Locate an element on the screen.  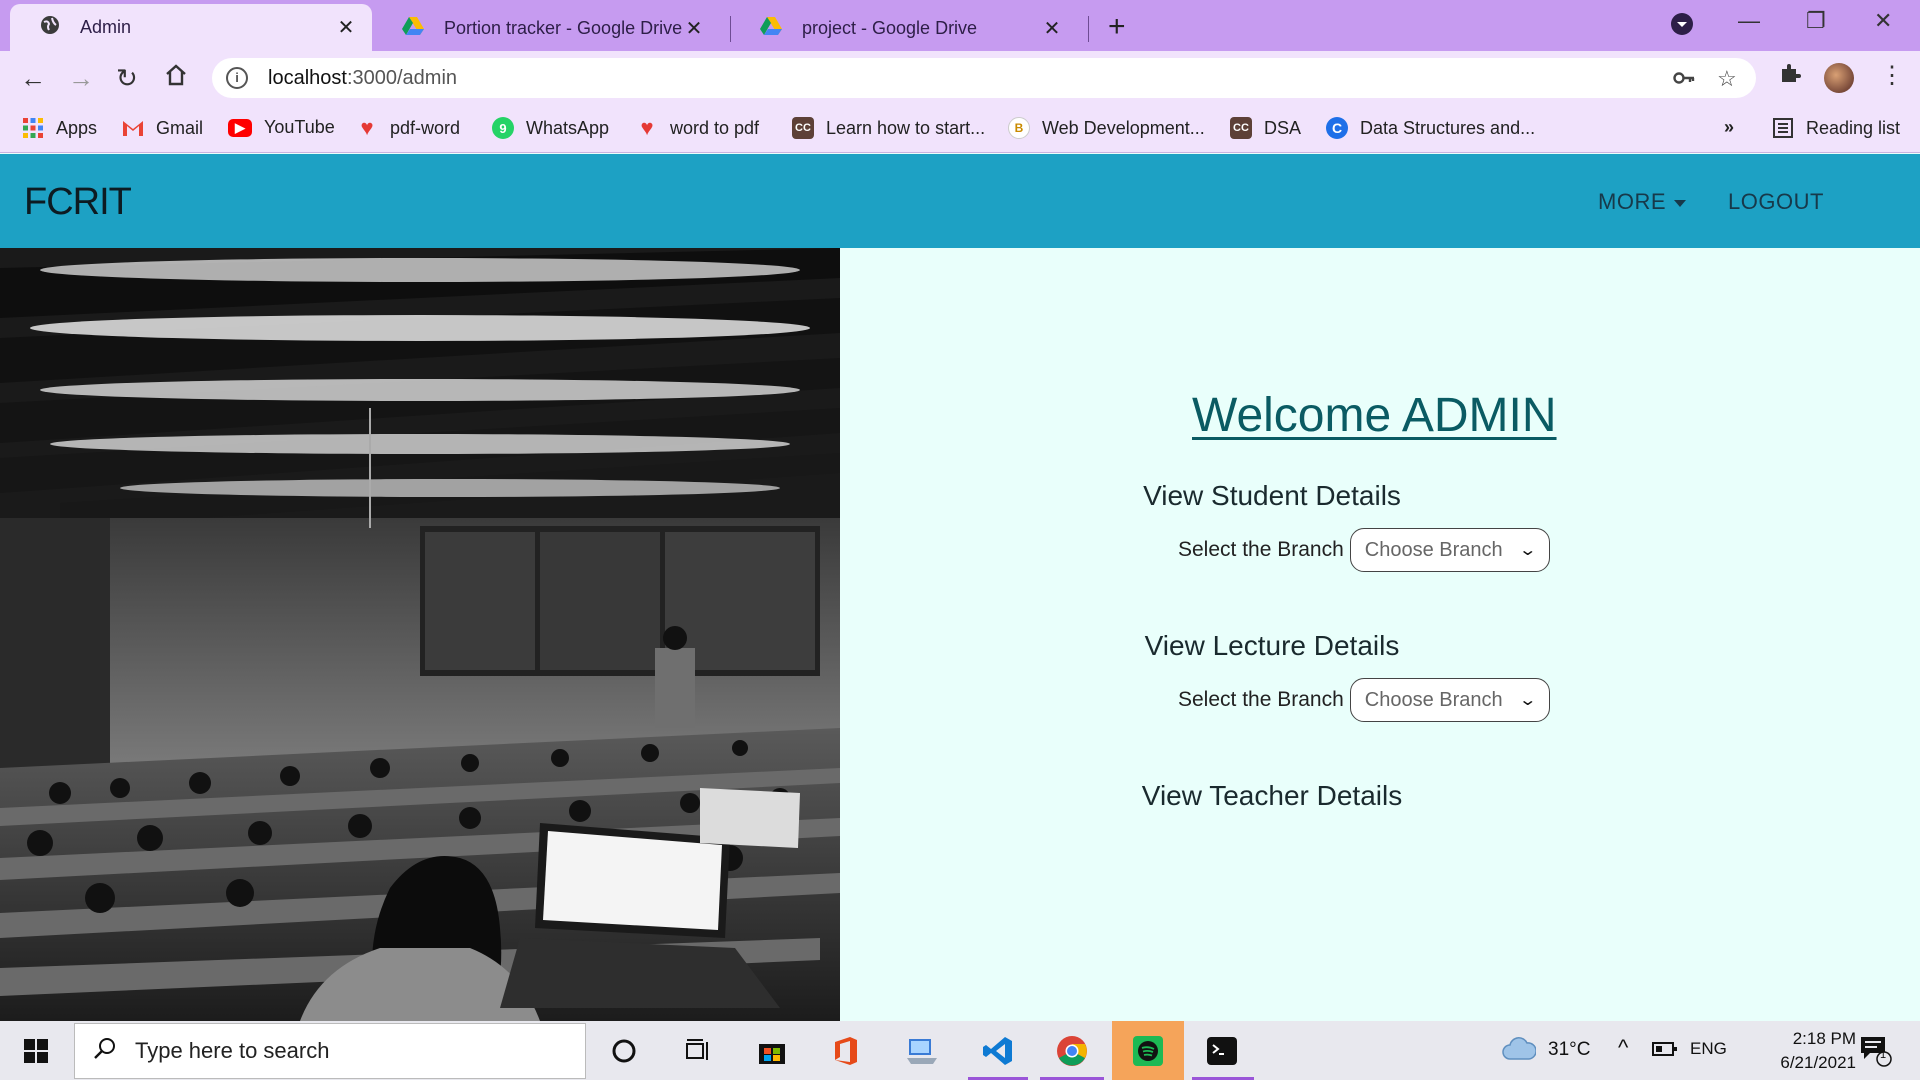
web-dev-icon: B is located at coordinates (1019, 128).